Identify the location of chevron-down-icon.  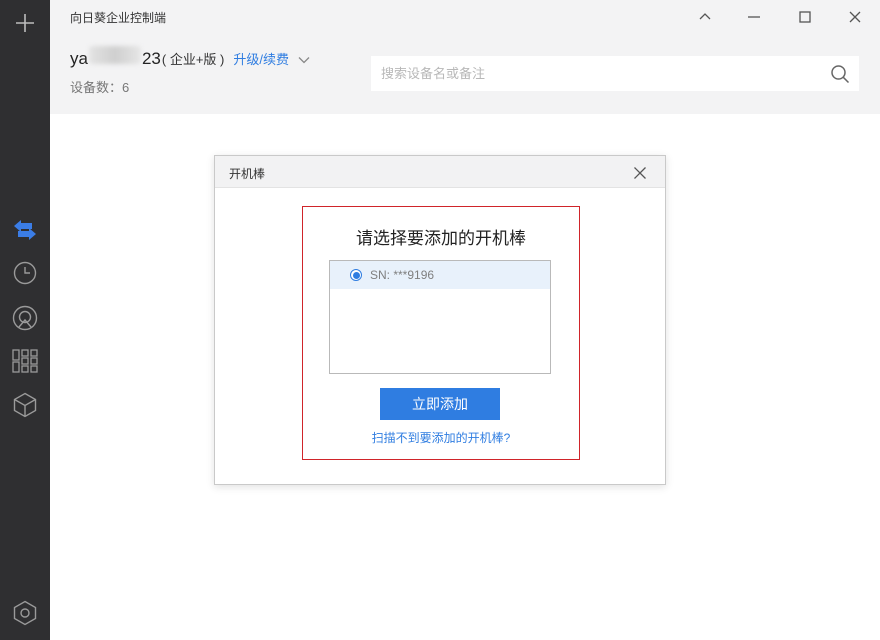
(304, 60).